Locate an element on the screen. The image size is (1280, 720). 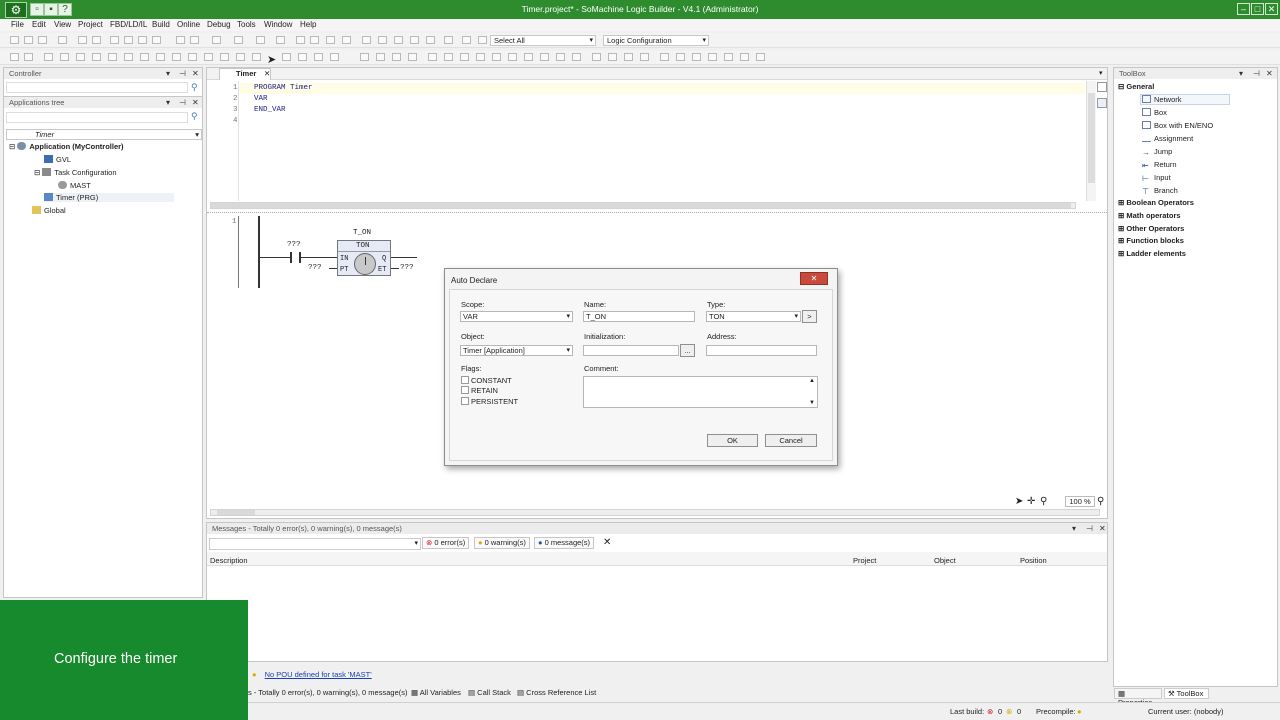
tab-close-icon: ✕ is located at coordinates (267, 74).